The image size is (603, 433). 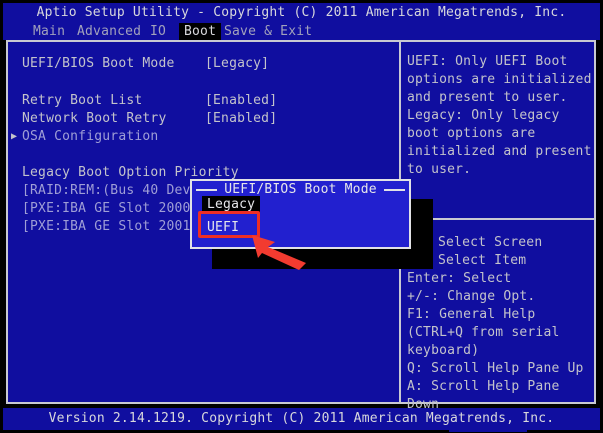 What do you see at coordinates (487, 97) in the screenshot?
I see `help-line: and present to user.` at bounding box center [487, 97].